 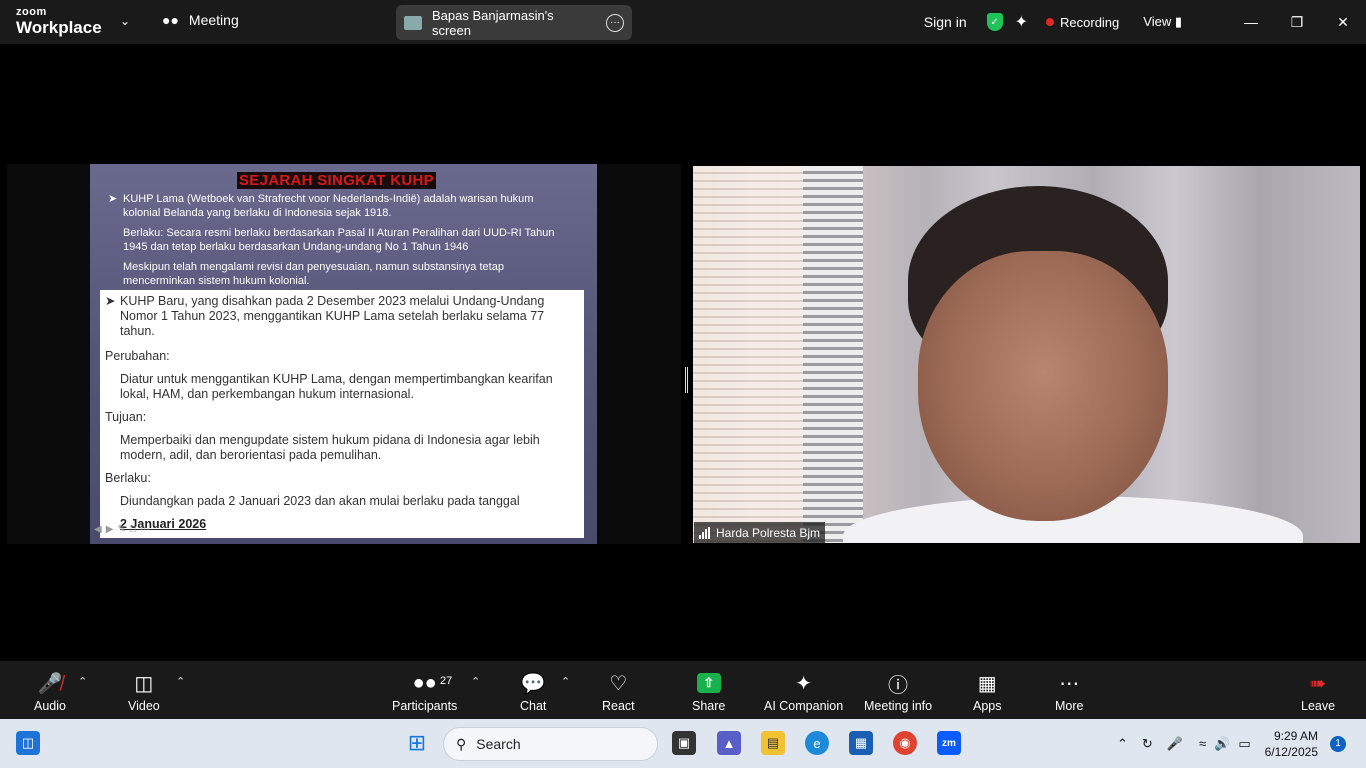 What do you see at coordinates (618, 706) in the screenshot?
I see `react-label: React` at bounding box center [618, 706].